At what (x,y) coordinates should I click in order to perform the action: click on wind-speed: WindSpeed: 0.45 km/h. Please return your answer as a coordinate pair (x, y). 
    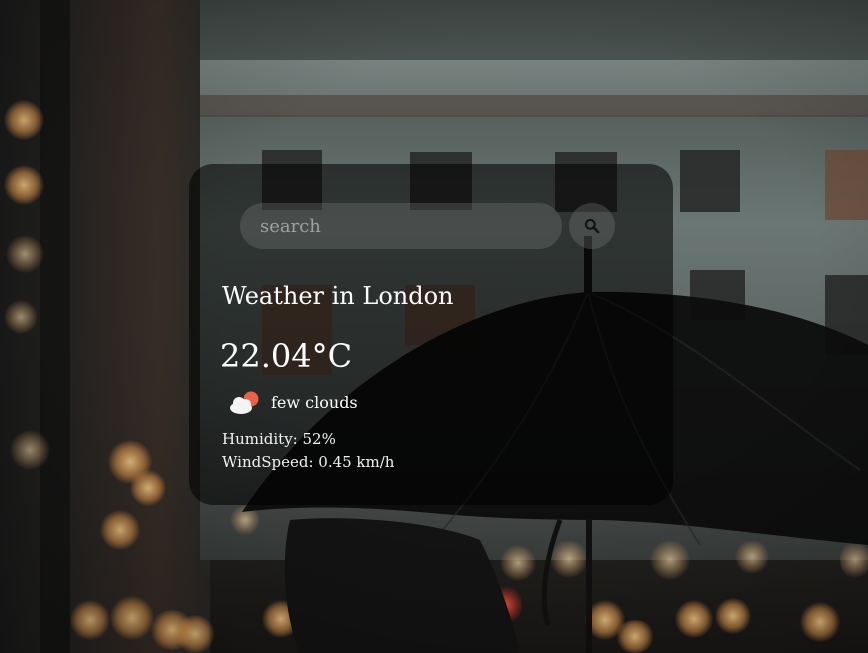
    Looking at the image, I should click on (308, 462).